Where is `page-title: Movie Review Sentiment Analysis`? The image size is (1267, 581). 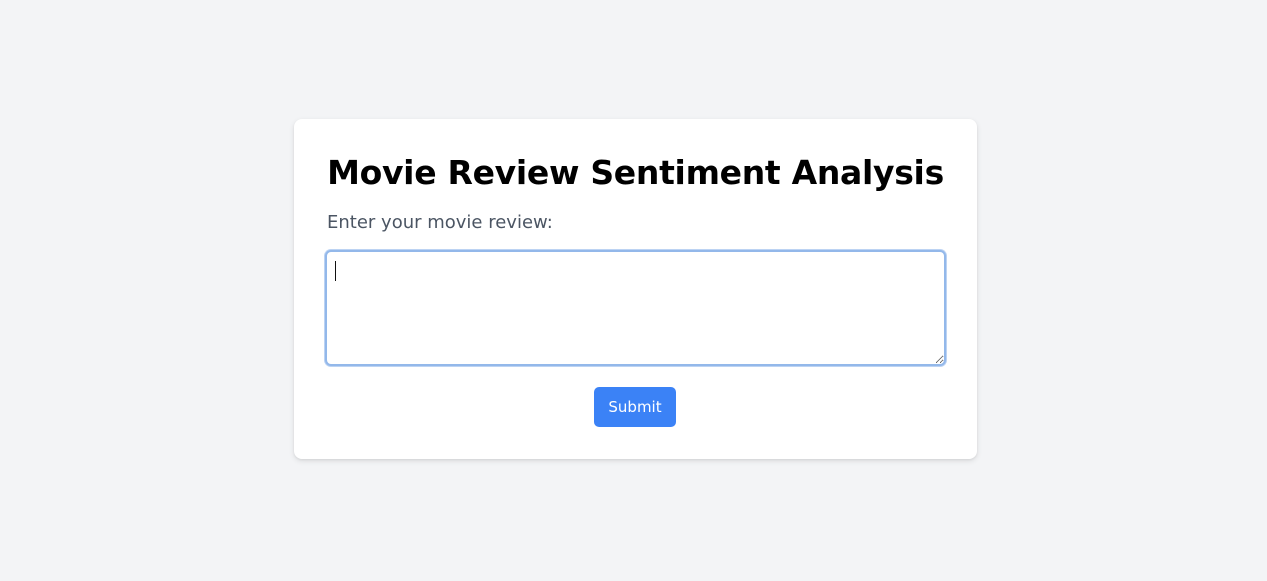
page-title: Movie Review Sentiment Analysis is located at coordinates (635, 172).